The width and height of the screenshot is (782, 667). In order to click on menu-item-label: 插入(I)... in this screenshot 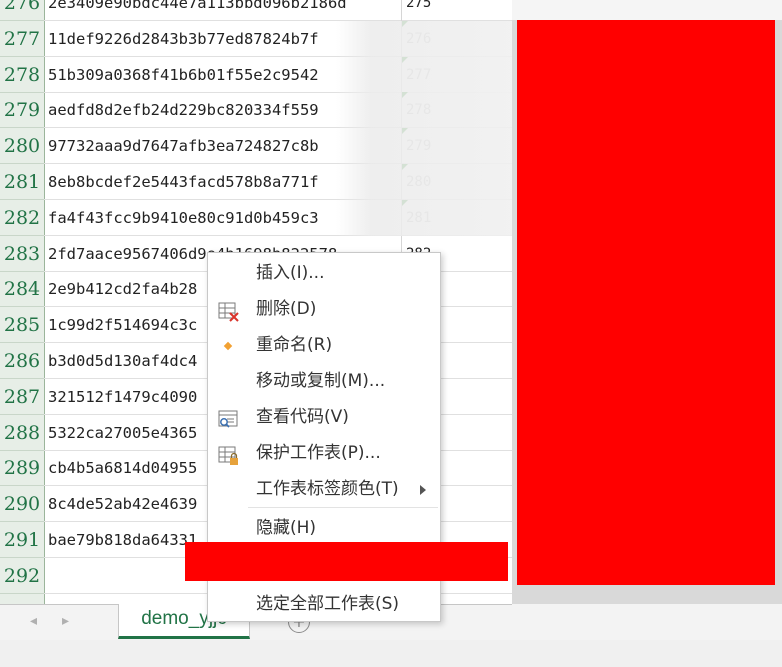, I will do `click(290, 273)`.